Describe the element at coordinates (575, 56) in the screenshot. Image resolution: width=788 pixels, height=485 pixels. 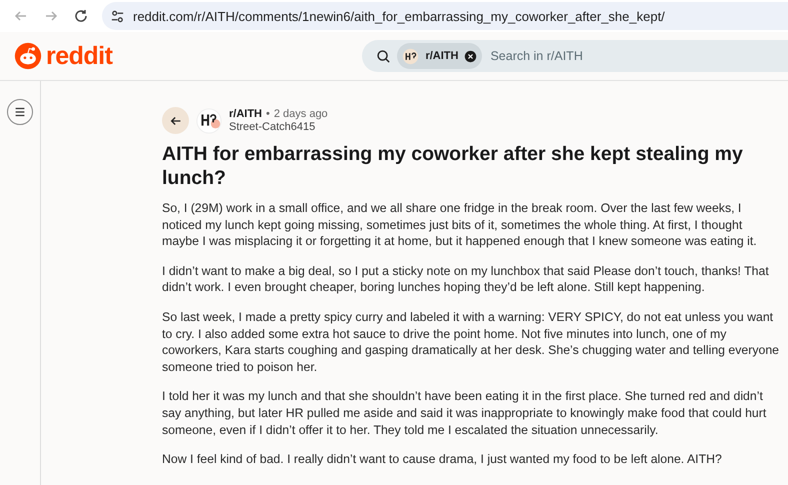
I see `search-field: r/AITH Search in r/AITH` at that location.